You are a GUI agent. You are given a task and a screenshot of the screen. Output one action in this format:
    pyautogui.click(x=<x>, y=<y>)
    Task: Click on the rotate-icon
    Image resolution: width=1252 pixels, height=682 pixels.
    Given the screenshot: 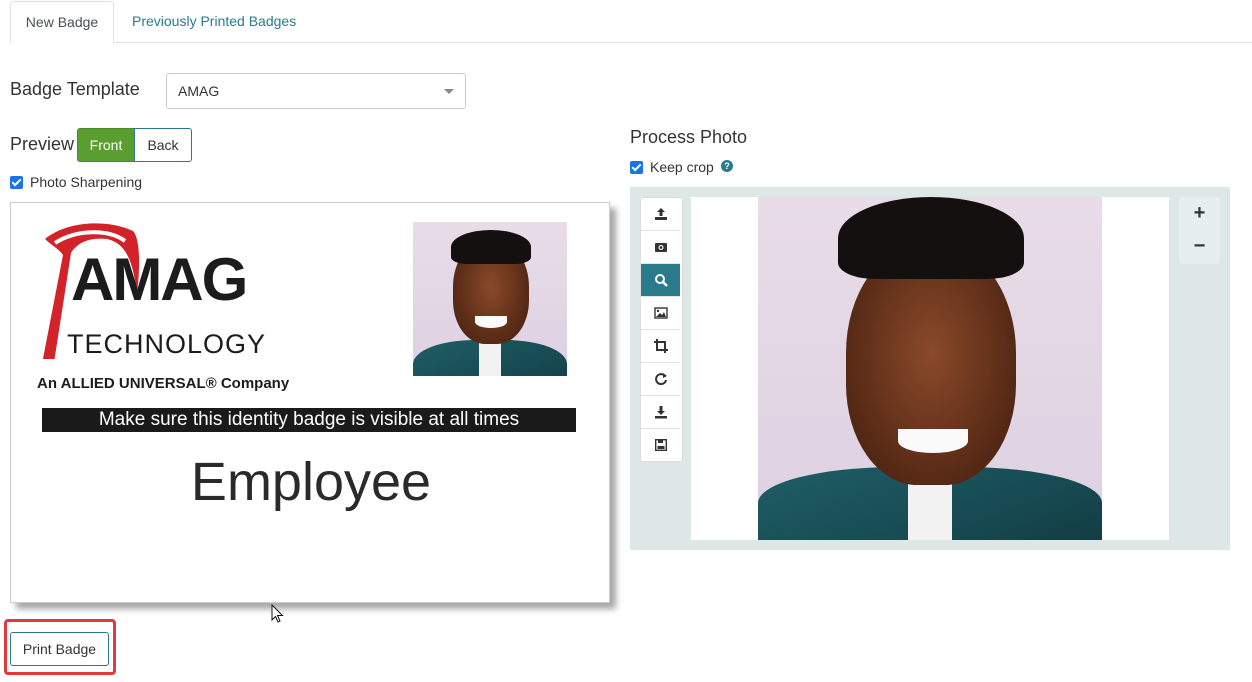 What is the action you would take?
    pyautogui.click(x=660, y=379)
    